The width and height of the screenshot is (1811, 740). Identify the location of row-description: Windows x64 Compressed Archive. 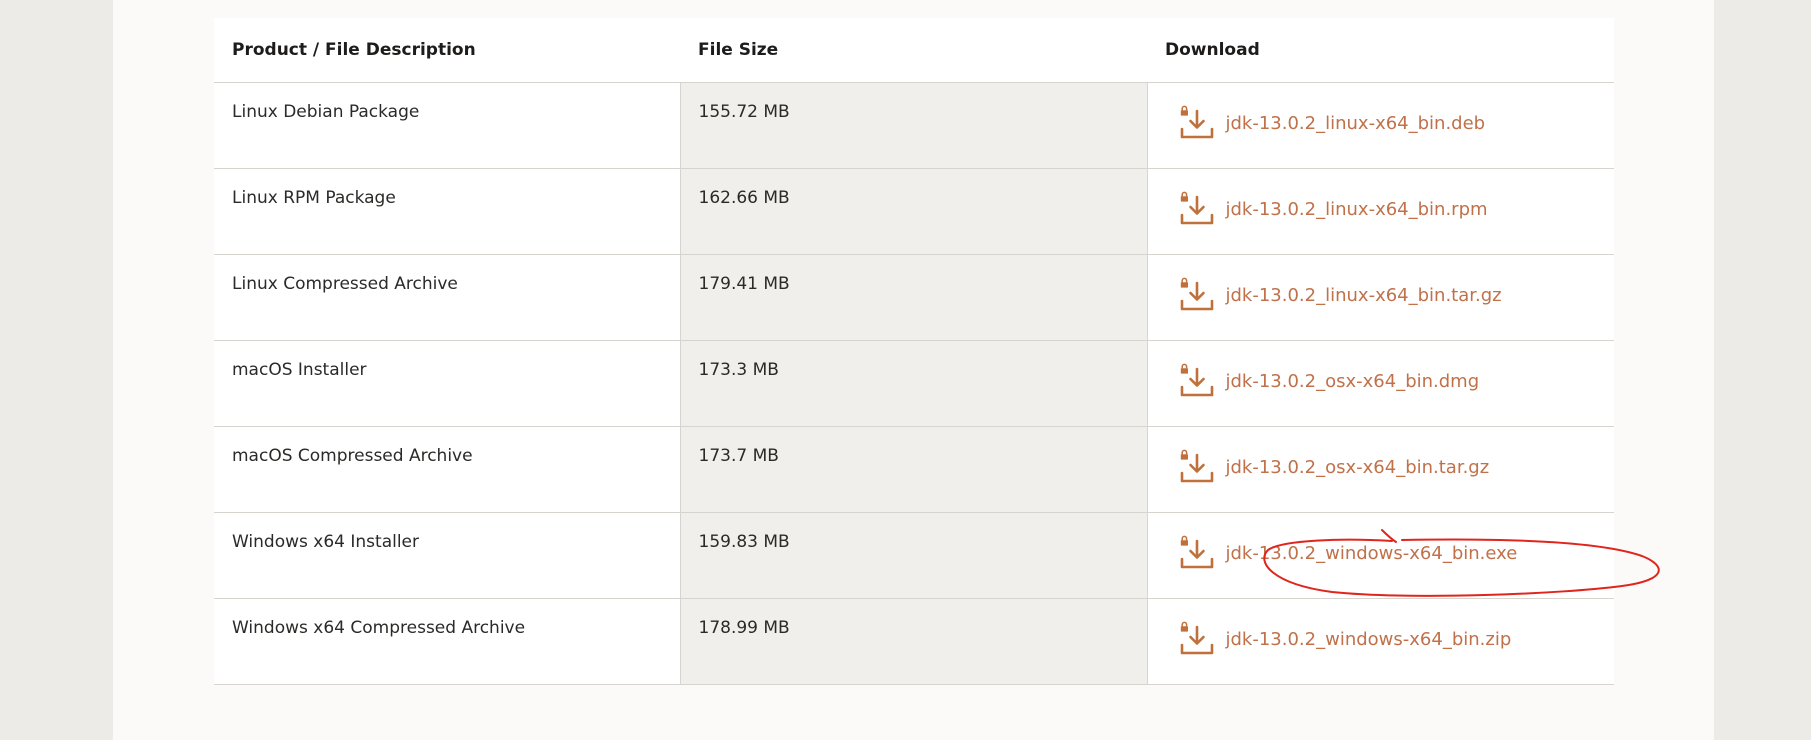
(447, 641).